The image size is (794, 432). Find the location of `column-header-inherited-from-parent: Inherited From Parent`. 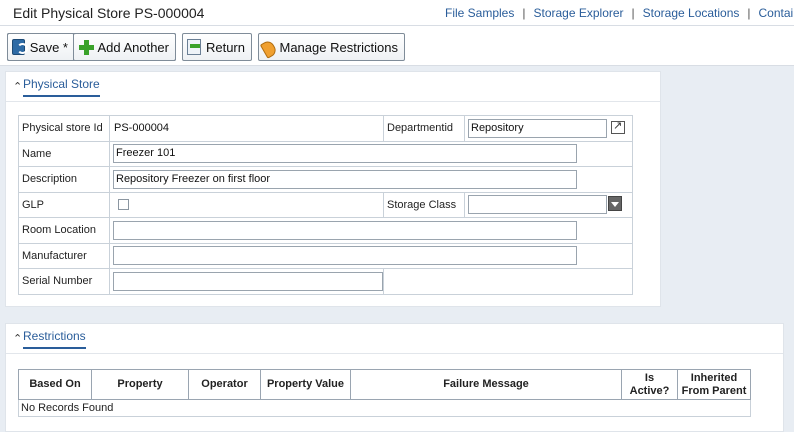

column-header-inherited-from-parent: Inherited From Parent is located at coordinates (714, 384).